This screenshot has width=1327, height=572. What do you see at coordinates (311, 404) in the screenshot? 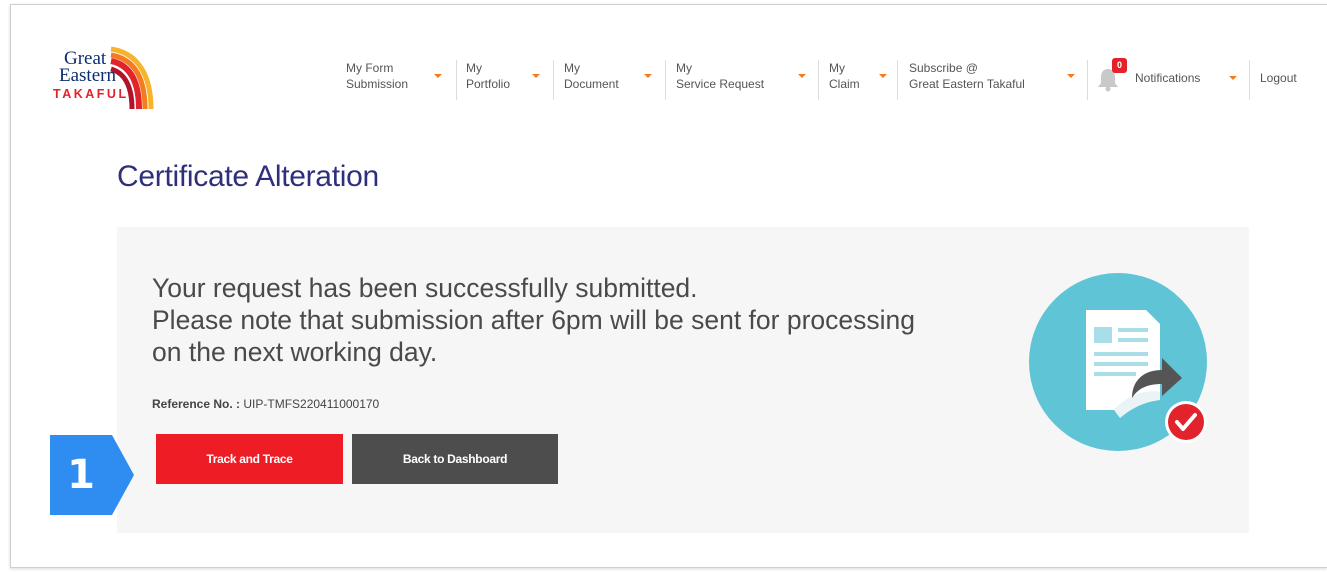
I see `reference-value: UIP-TMFS220411000170` at bounding box center [311, 404].